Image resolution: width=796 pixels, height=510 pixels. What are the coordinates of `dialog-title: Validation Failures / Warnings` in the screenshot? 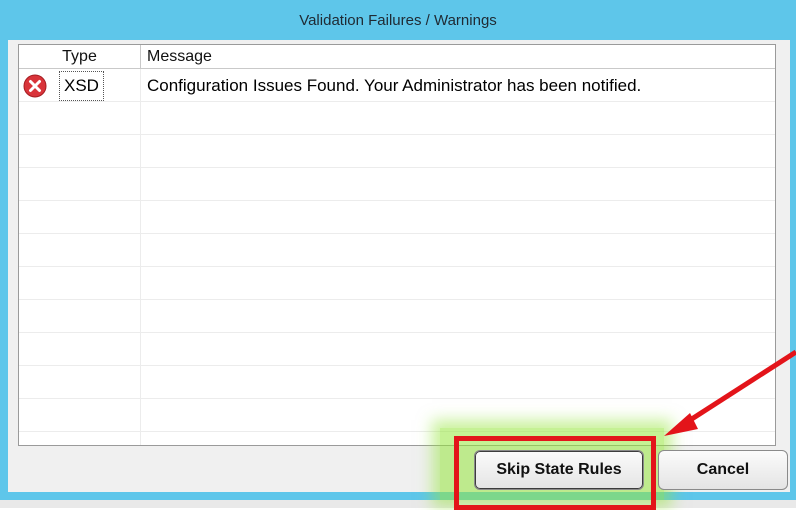 It's located at (398, 20).